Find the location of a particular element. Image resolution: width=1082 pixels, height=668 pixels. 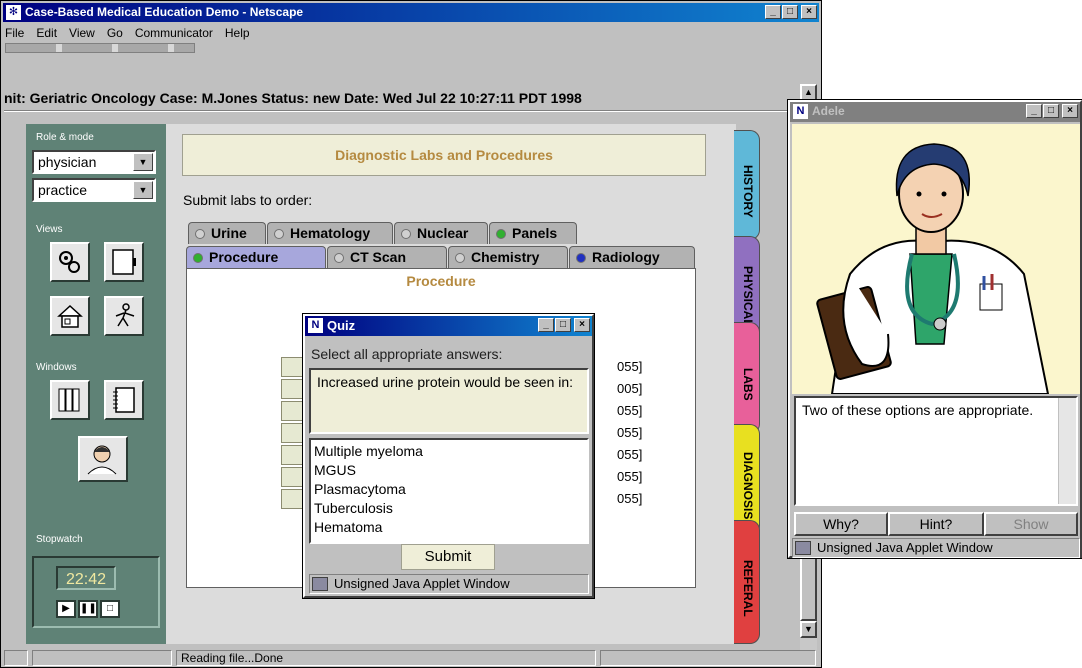

views-label: Views is located at coordinates (49, 229).